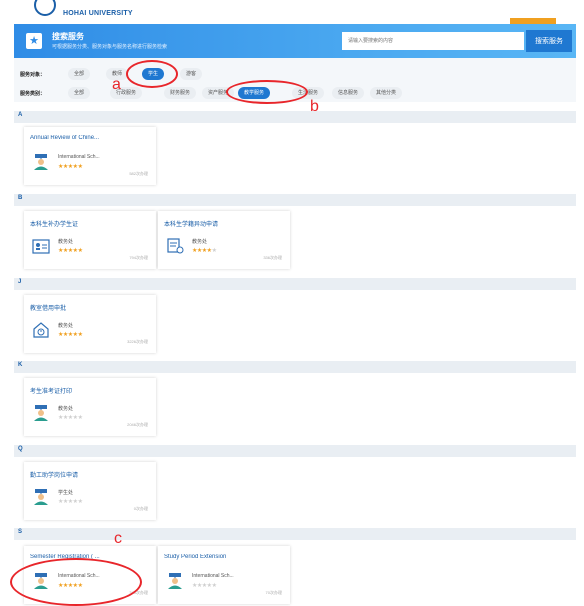  I want to click on service-card: 教室借用申批教务处 ★★★★★ 3226次办理, so click(90, 324).